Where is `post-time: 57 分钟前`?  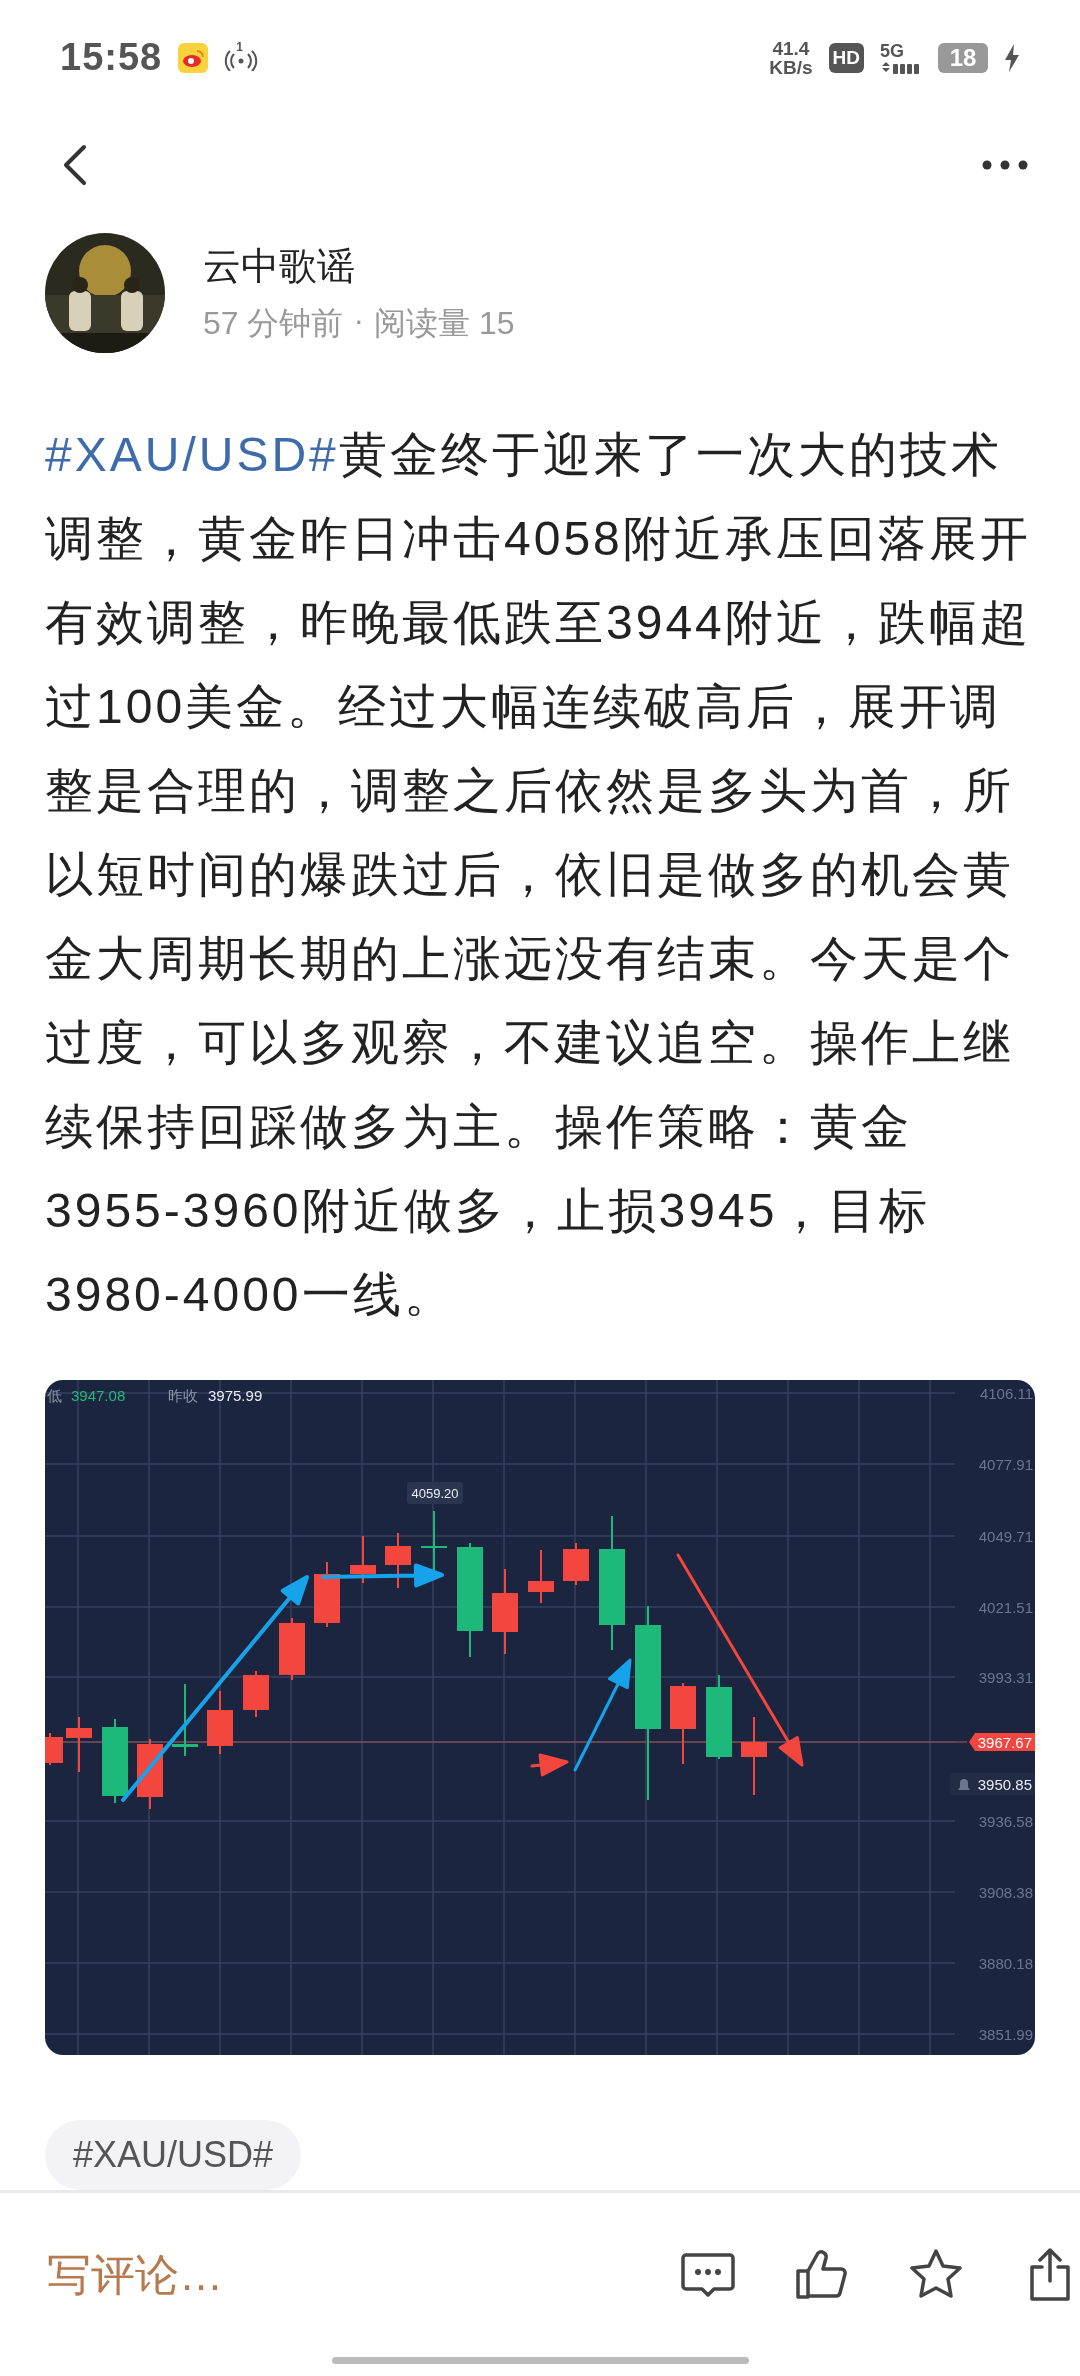 post-time: 57 分钟前 is located at coordinates (273, 323).